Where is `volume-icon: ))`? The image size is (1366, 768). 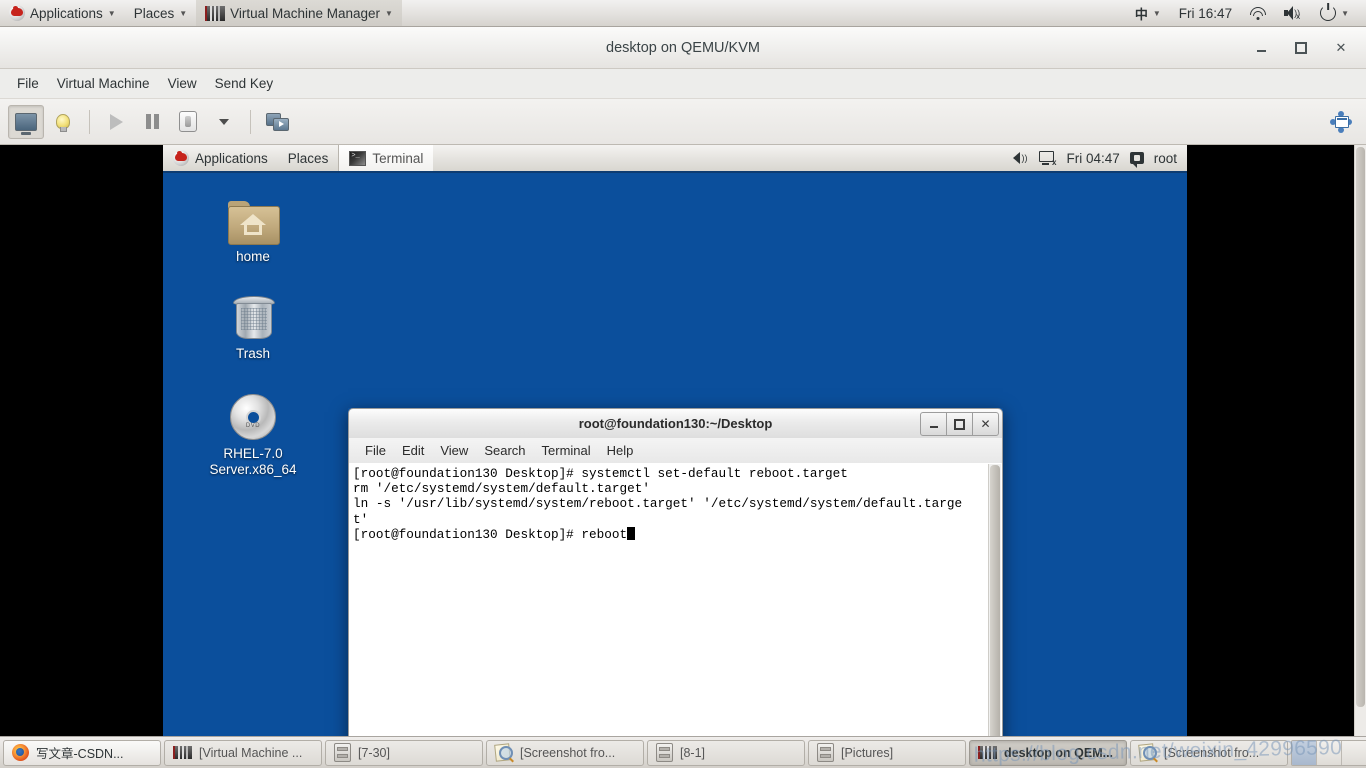 volume-icon: )) is located at coordinates (1021, 158).